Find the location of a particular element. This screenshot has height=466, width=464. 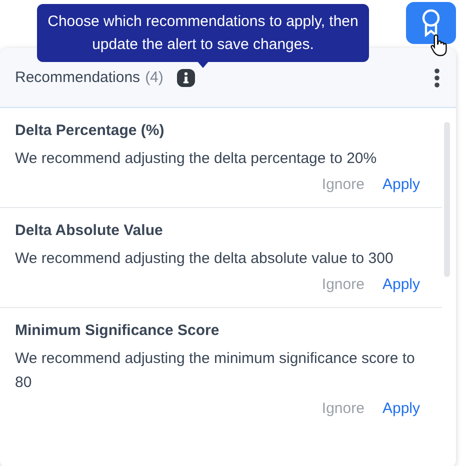

award-button is located at coordinates (431, 23).